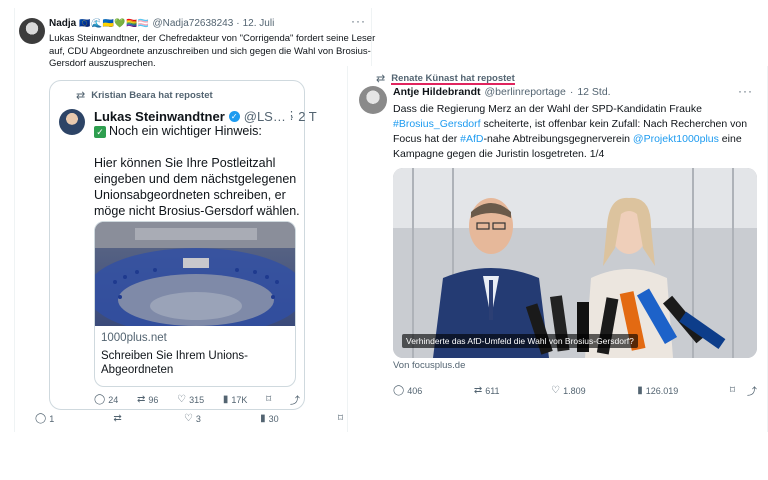 Image resolution: width=768 pixels, height=480 pixels. I want to click on reply-count: 24, so click(113, 399).